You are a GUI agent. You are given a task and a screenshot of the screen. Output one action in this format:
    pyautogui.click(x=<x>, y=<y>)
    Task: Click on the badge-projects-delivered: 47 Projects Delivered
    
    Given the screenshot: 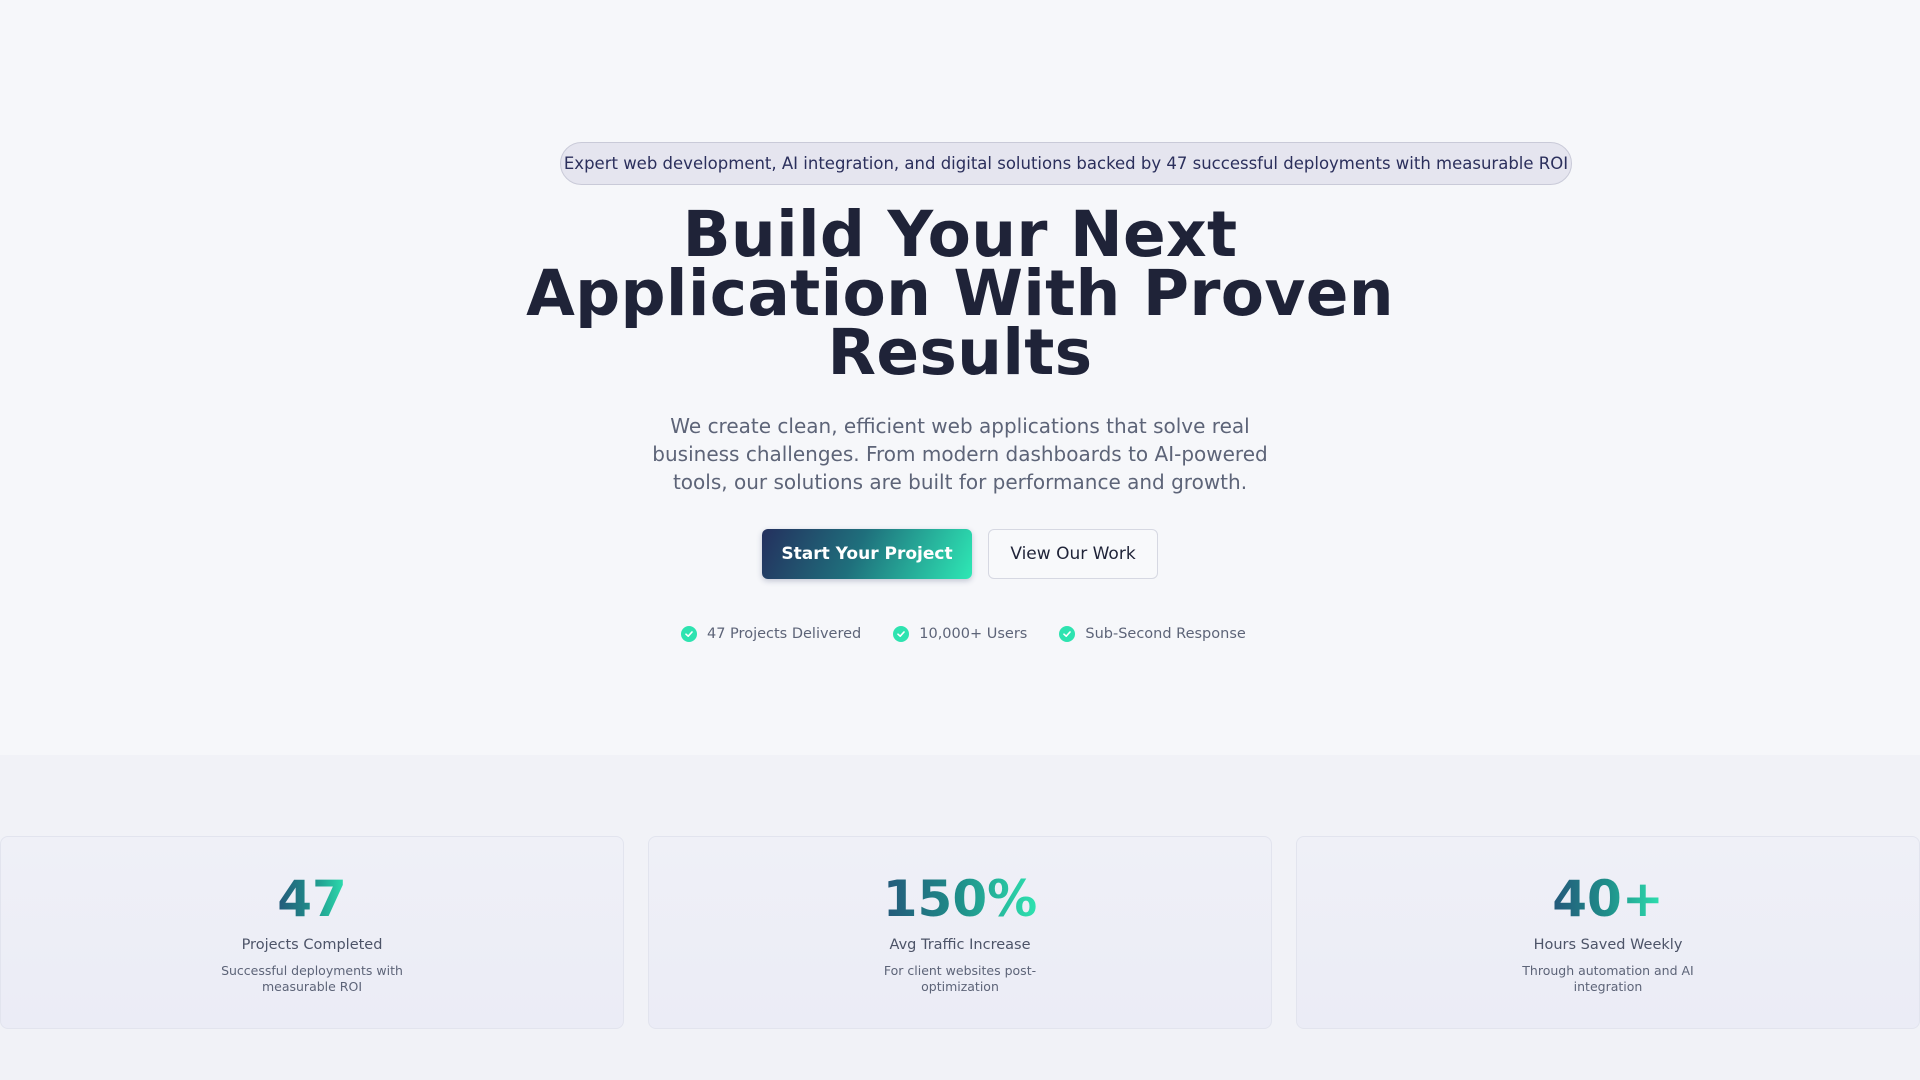 What is the action you would take?
    pyautogui.click(x=771, y=634)
    